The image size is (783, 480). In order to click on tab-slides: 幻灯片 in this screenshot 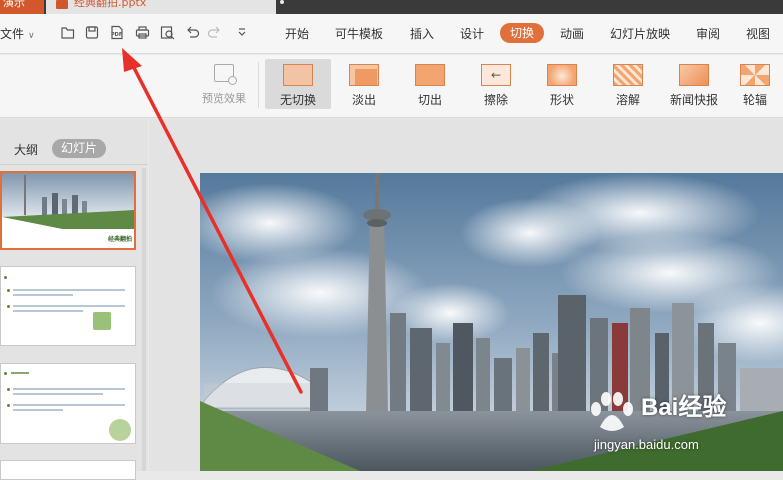, I will do `click(79, 148)`.